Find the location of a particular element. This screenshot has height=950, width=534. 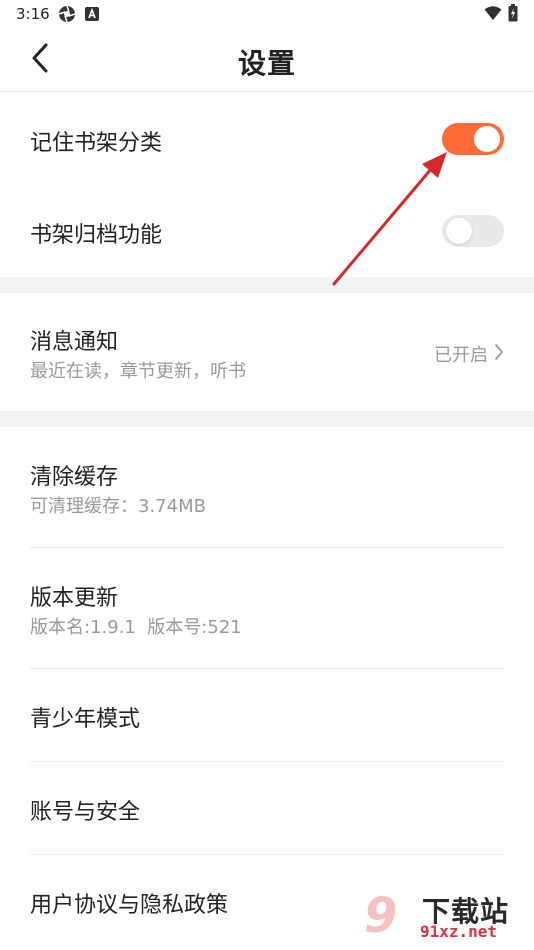

setting-account-security: 账号与安全 is located at coordinates (267, 808).